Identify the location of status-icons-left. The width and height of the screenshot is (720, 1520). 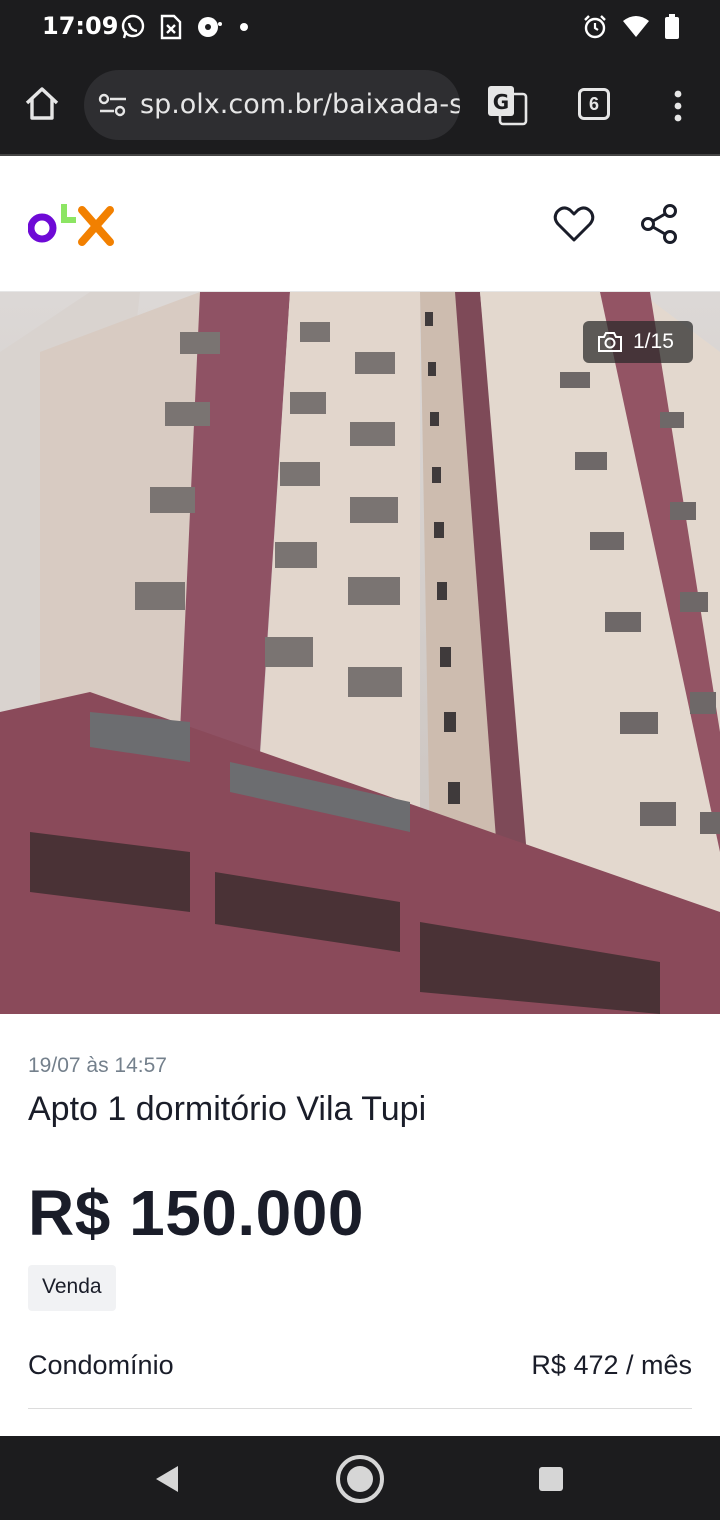
(185, 27).